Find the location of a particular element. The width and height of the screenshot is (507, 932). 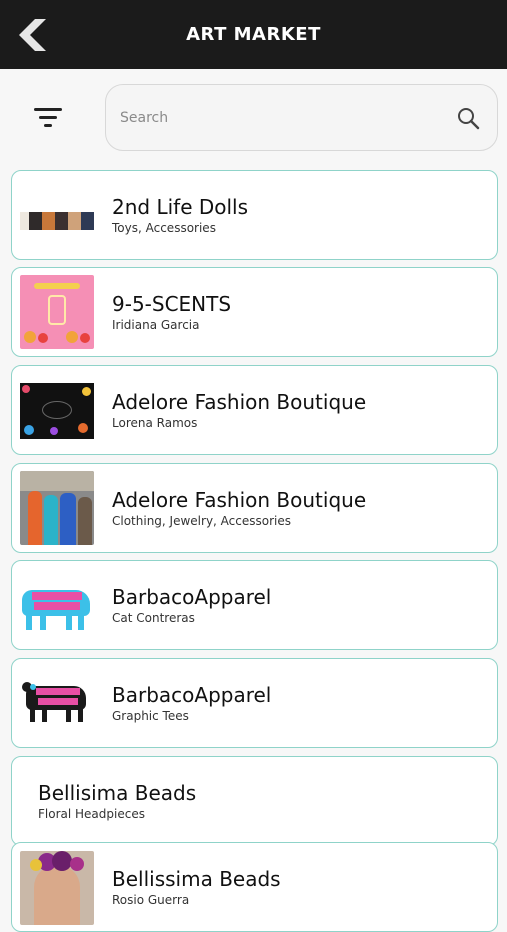

filter-icon is located at coordinates (48, 117).